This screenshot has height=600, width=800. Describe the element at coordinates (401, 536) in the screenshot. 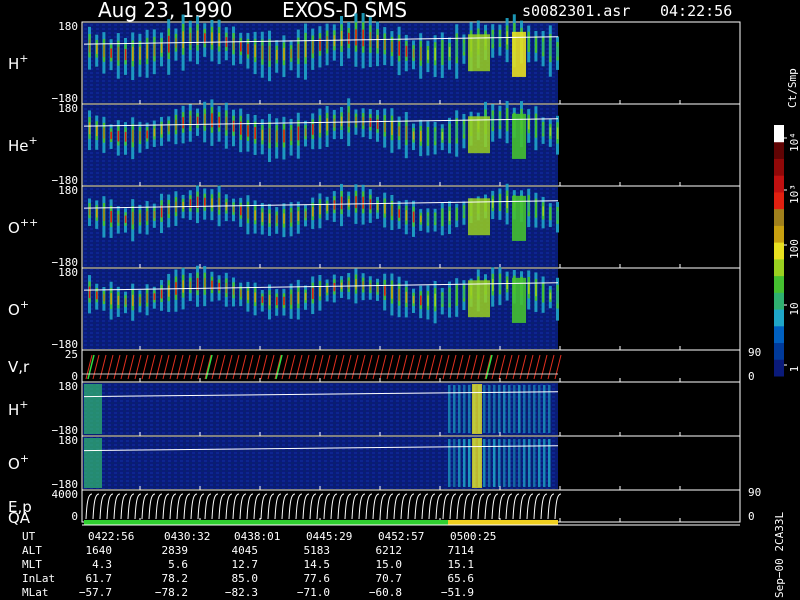

I see `footer-cell: 0452:57` at that location.